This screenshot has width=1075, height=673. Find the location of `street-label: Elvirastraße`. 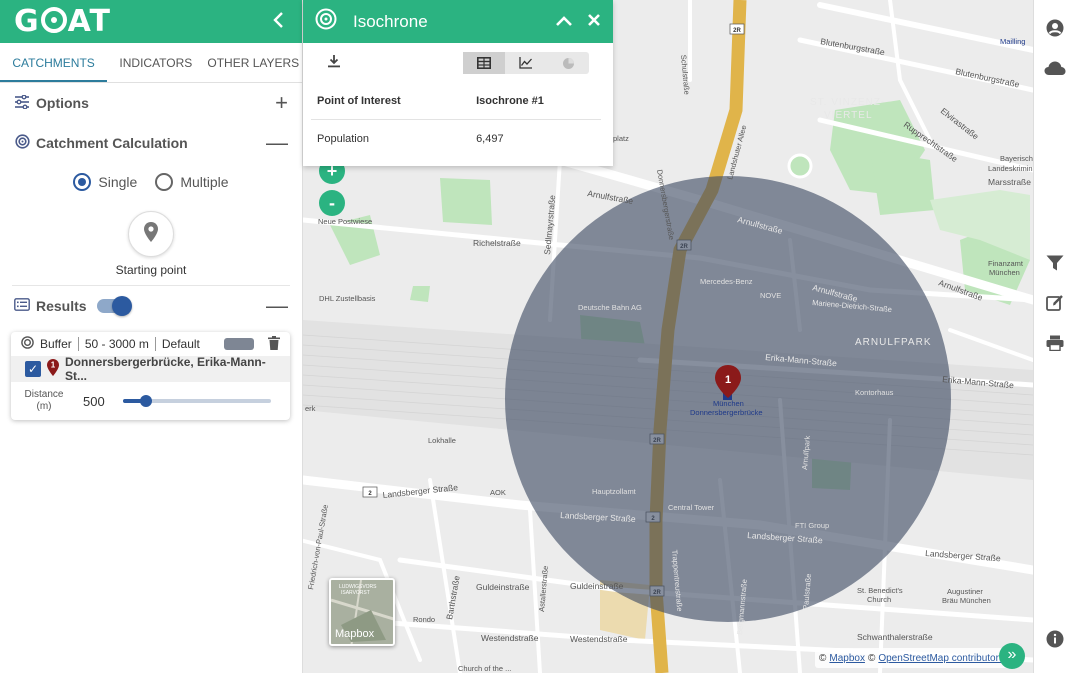

street-label: Elvirastraße is located at coordinates (960, 124).